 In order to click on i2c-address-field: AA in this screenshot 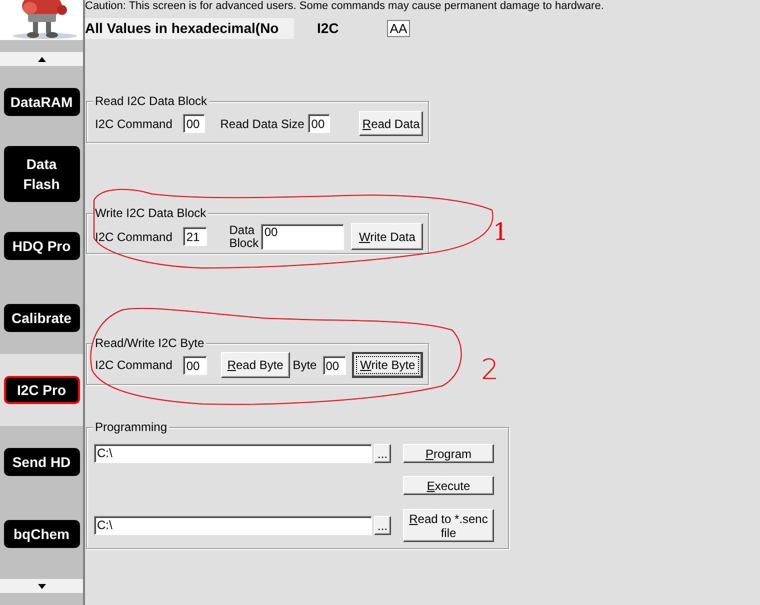, I will do `click(398, 28)`.